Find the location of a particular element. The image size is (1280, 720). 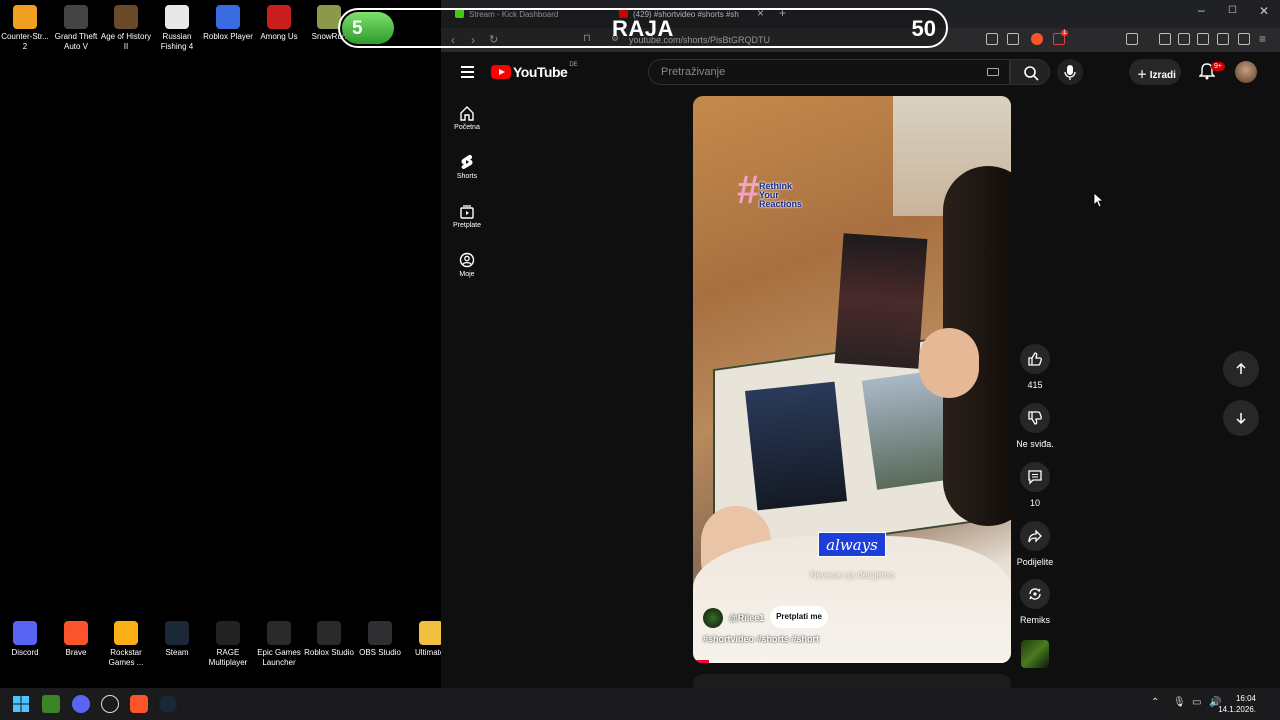

keyboard-icon is located at coordinates (993, 72).